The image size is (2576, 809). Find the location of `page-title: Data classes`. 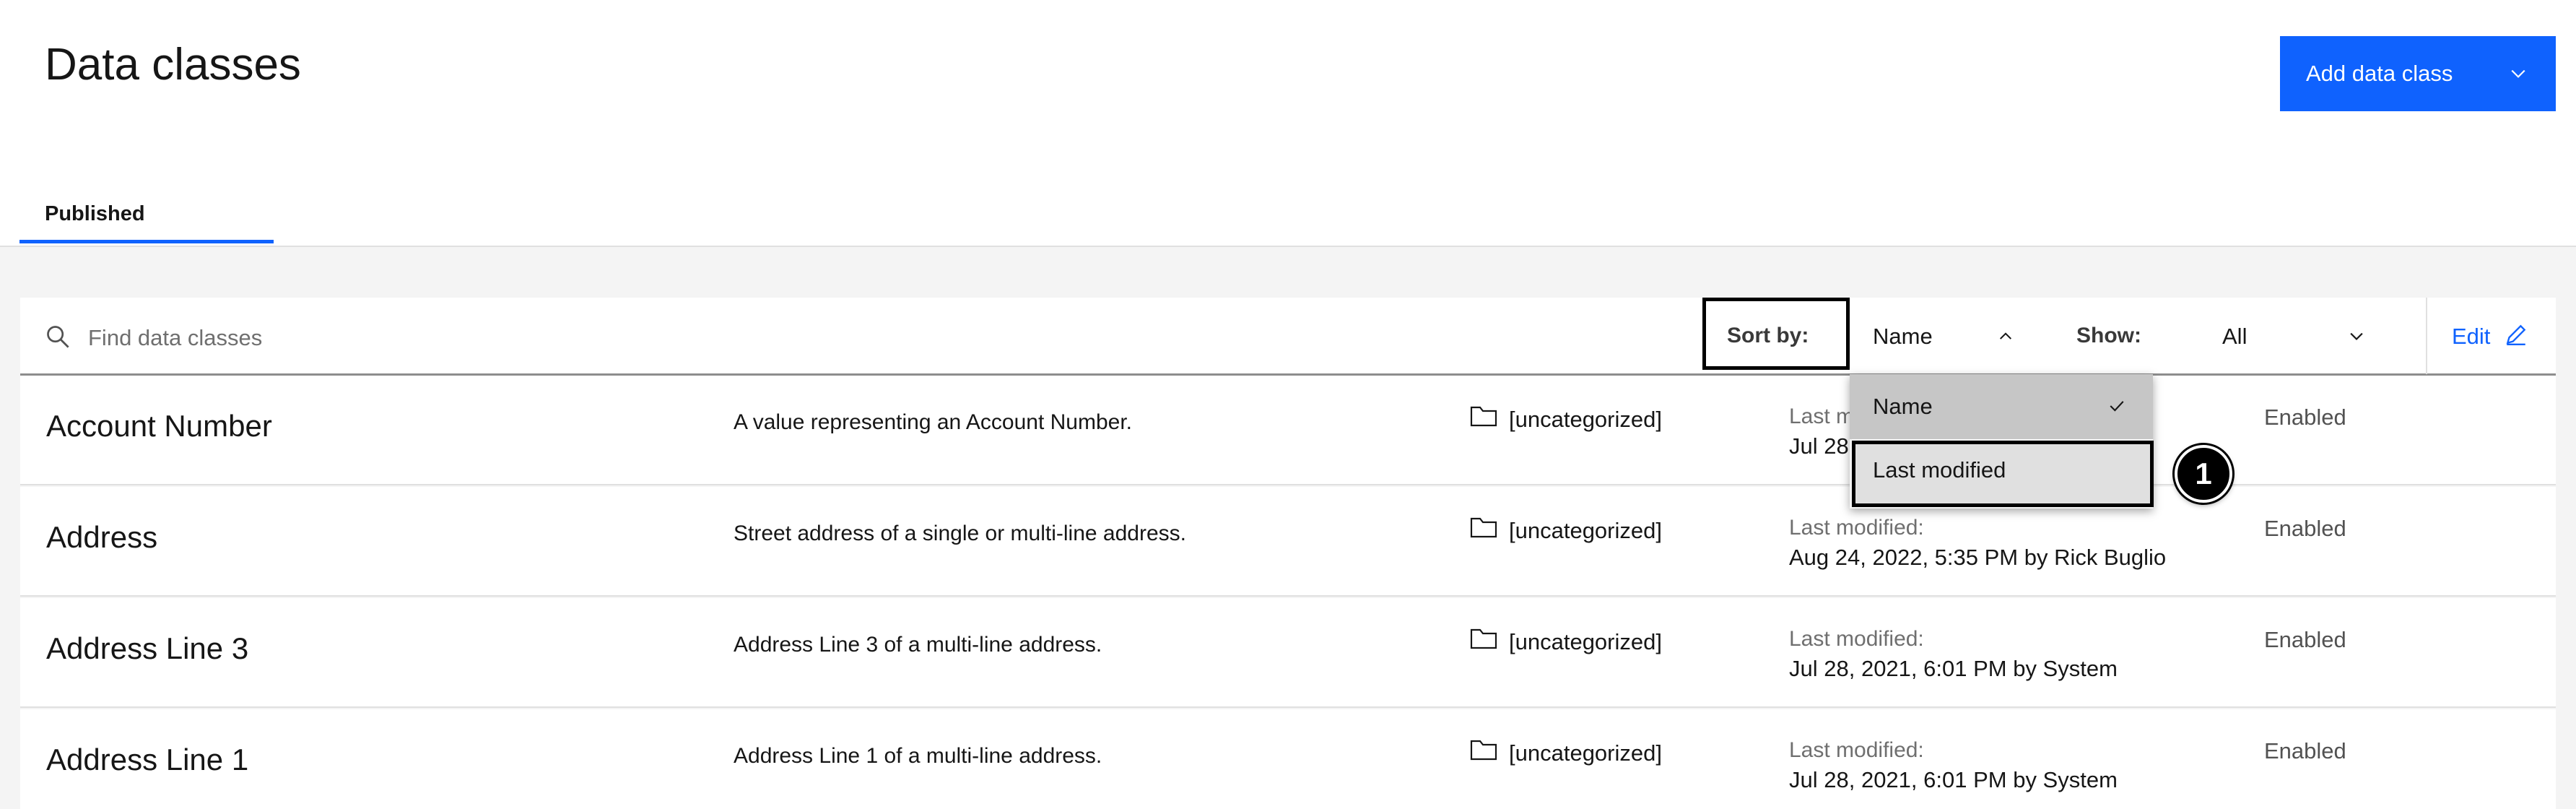

page-title: Data classes is located at coordinates (173, 65).